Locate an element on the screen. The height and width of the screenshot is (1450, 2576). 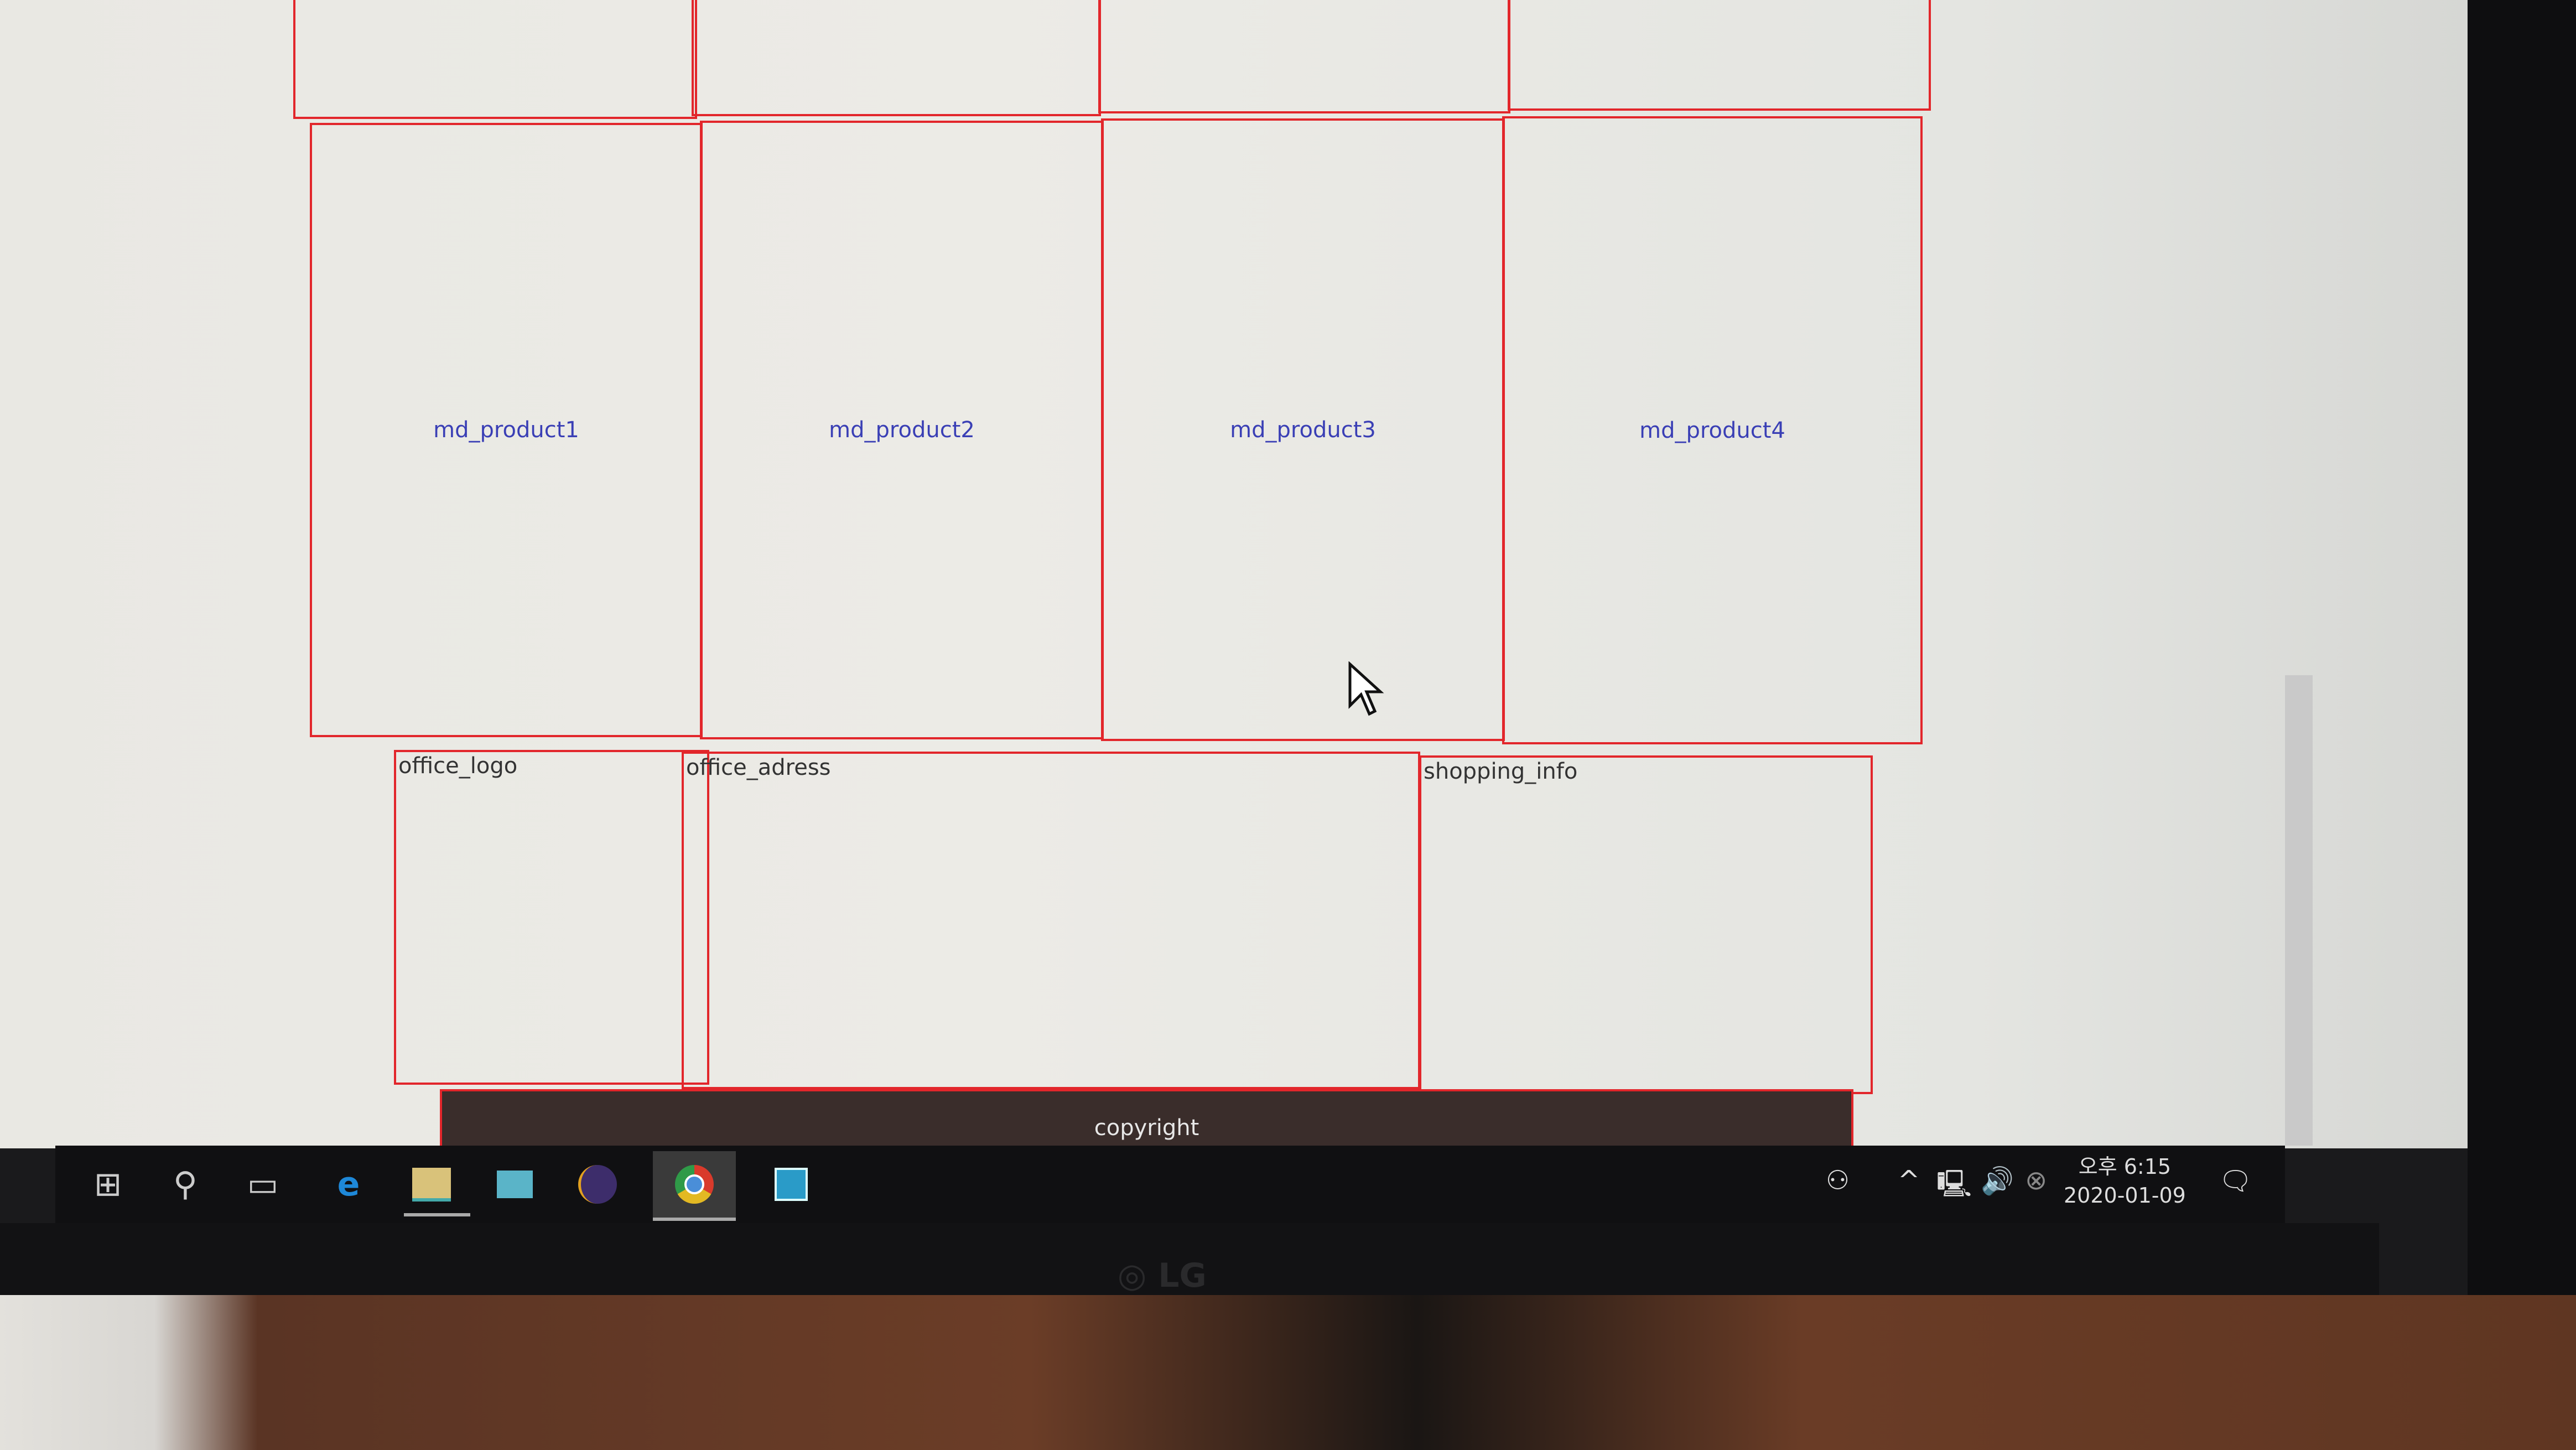
file-explorer-icon is located at coordinates (431, 1184).